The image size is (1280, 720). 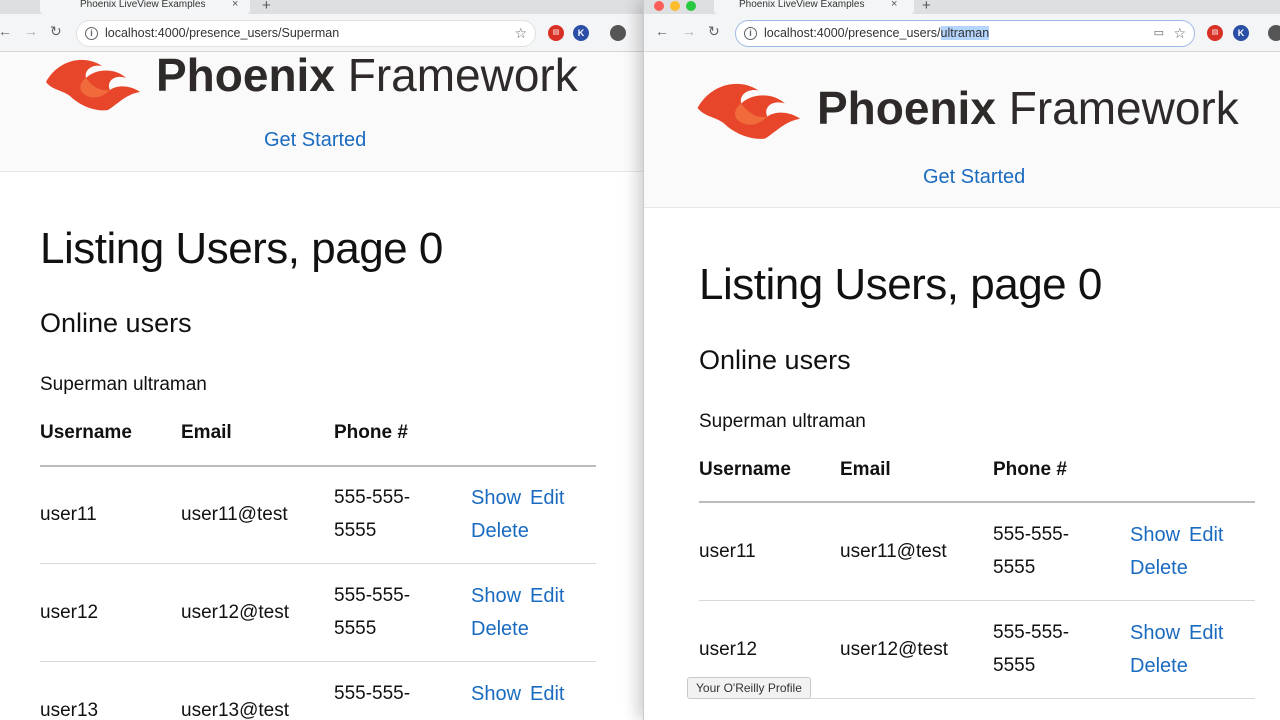 What do you see at coordinates (659, 6) in the screenshot?
I see `close-window-icon` at bounding box center [659, 6].